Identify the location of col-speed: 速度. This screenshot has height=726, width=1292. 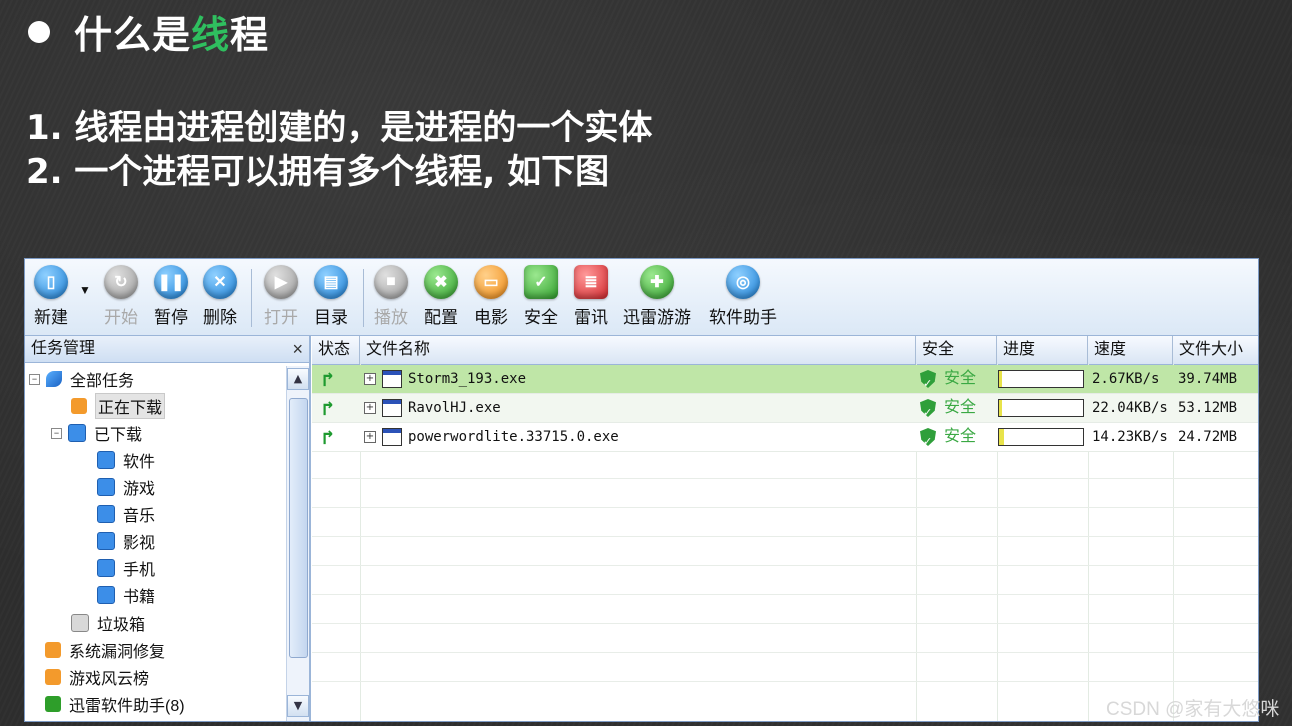
(1130, 350).